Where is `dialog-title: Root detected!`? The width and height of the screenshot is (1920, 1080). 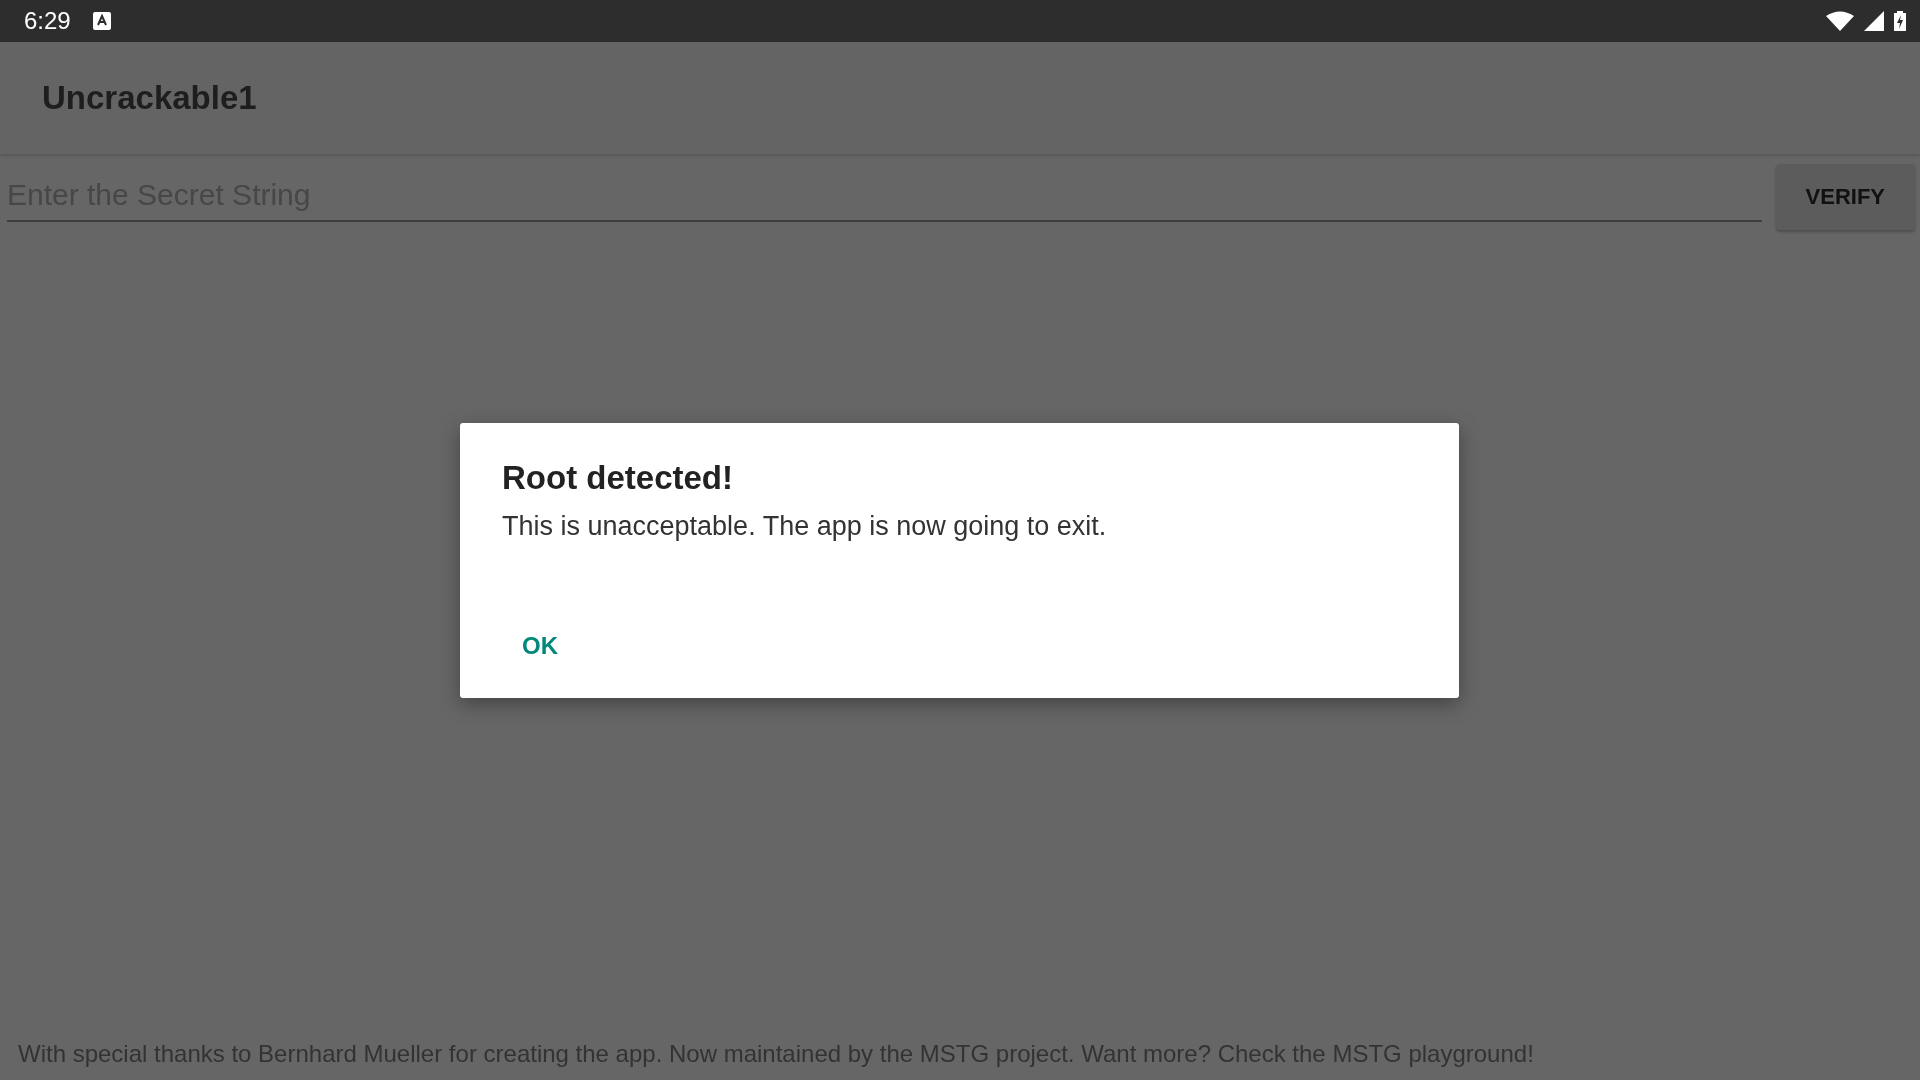 dialog-title: Root detected! is located at coordinates (618, 478).